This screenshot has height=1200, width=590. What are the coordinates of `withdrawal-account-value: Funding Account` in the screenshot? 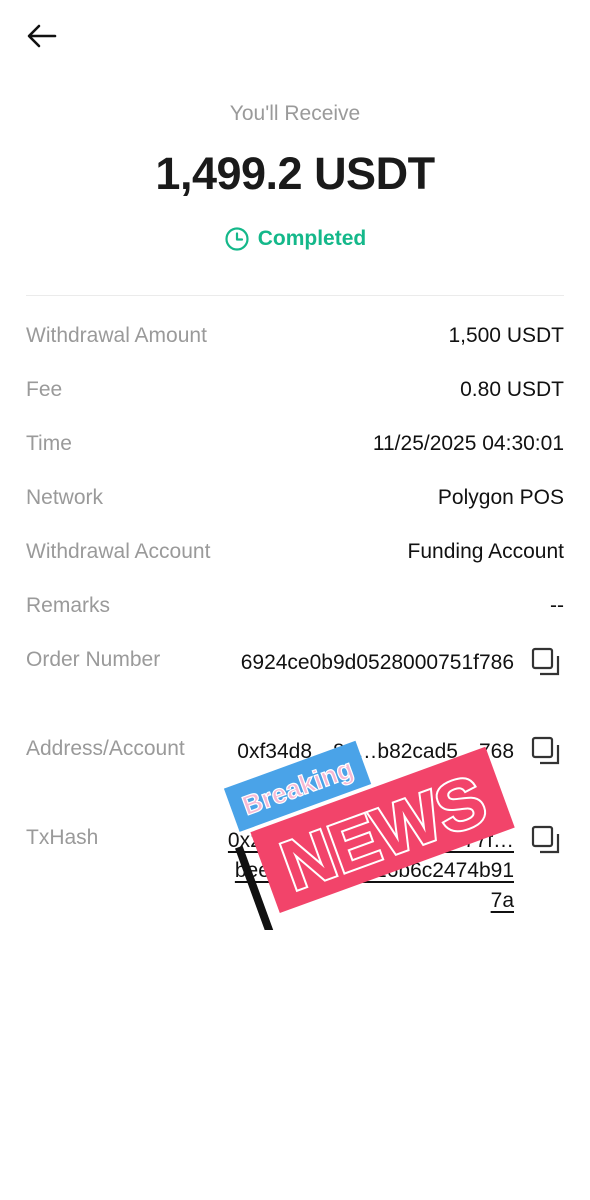 It's located at (485, 551).